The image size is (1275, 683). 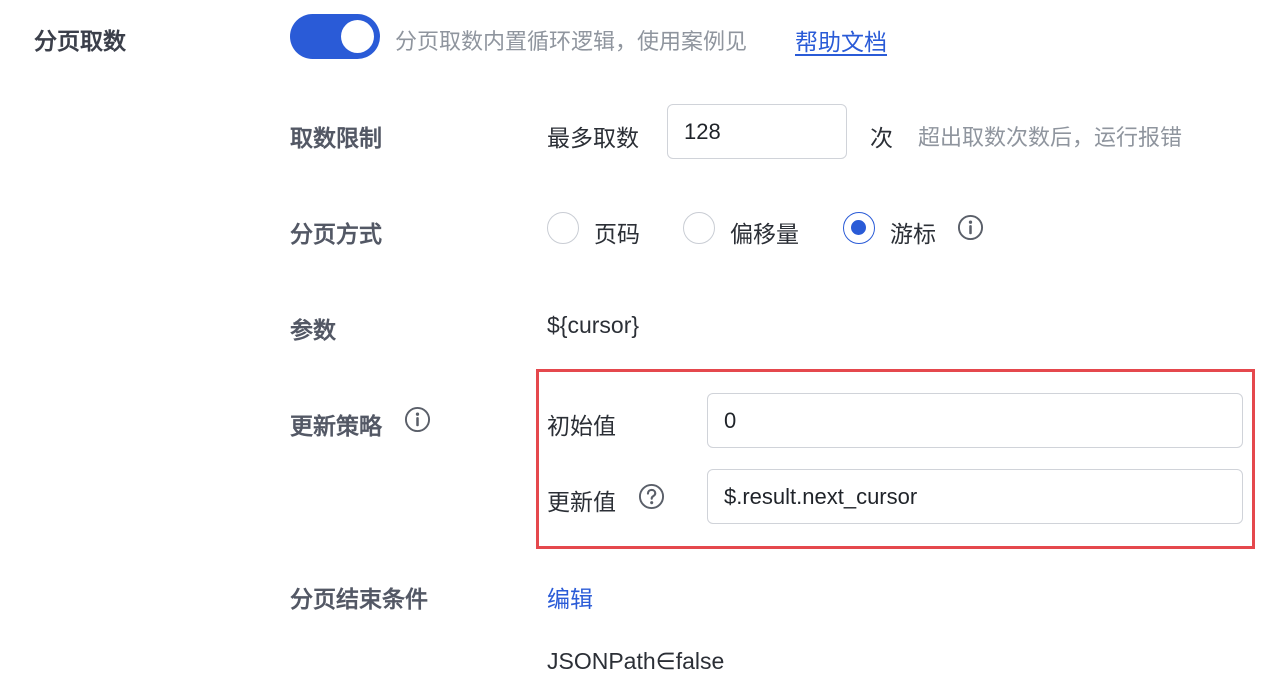 I want to click on end-condition-value: JSONPath∈false, so click(x=636, y=661).